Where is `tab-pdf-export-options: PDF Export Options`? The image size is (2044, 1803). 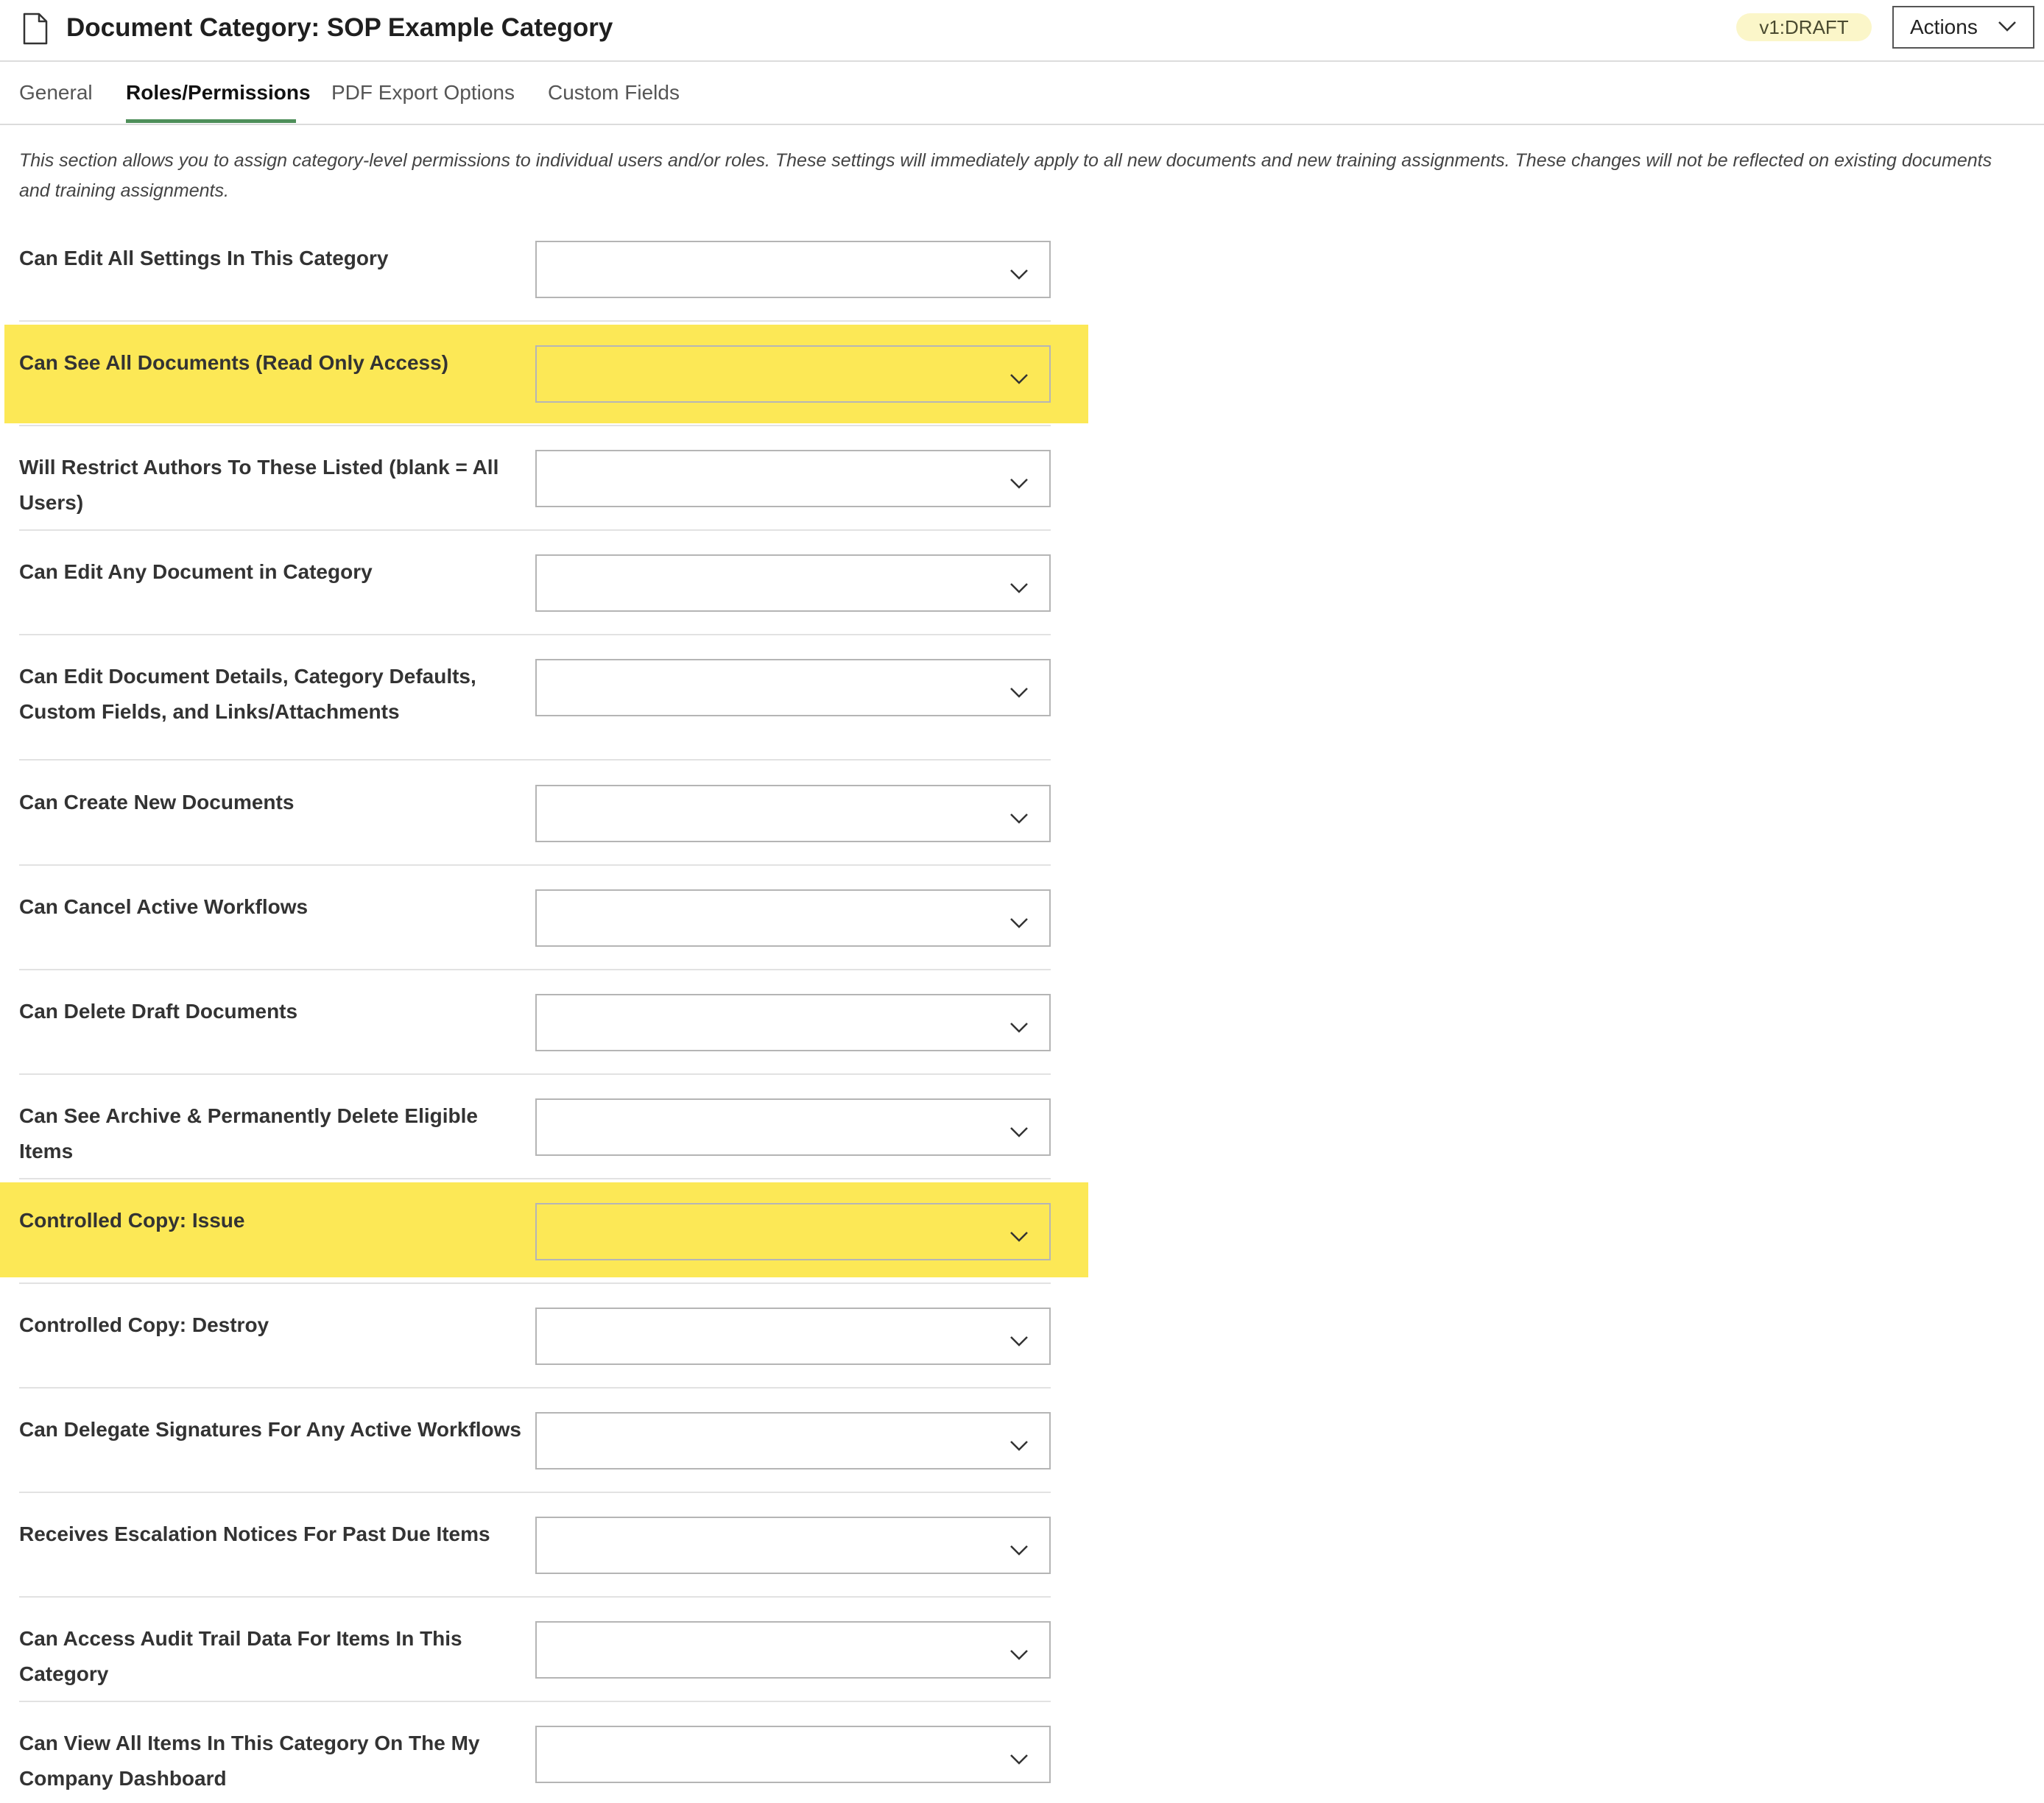
tab-pdf-export-options: PDF Export Options is located at coordinates (423, 92).